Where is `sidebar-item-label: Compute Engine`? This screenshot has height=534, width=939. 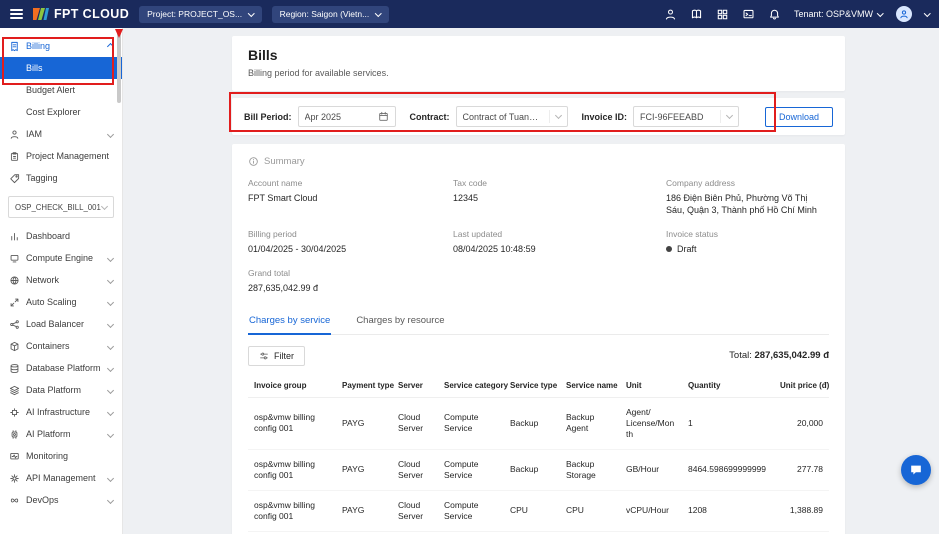
sidebar-item-label: Compute Engine is located at coordinates (60, 258).